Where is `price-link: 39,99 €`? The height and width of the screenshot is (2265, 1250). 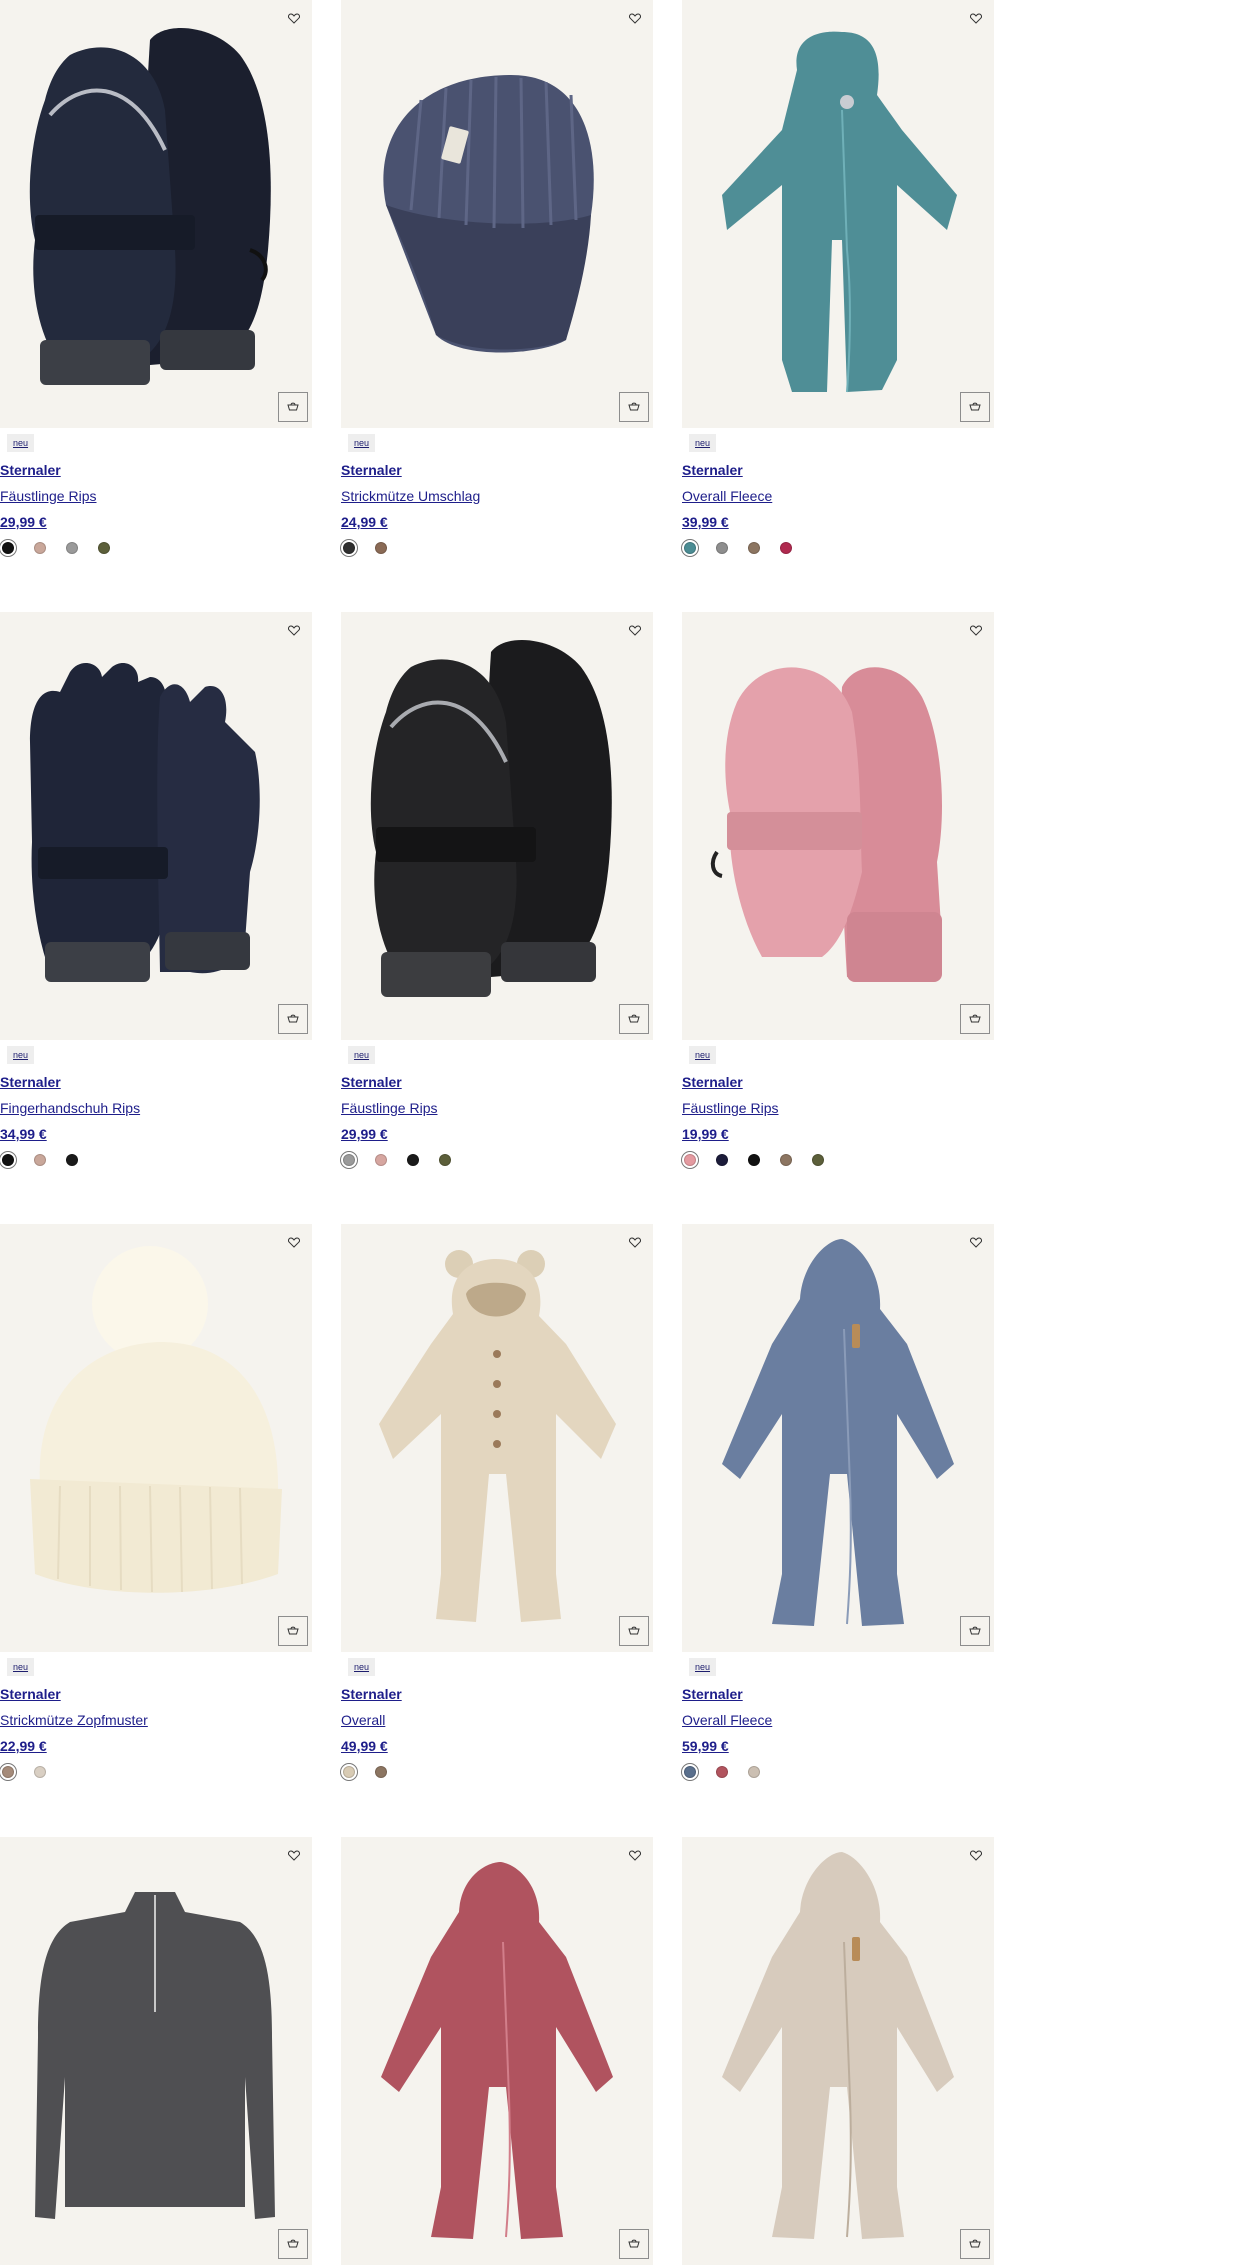 price-link: 39,99 € is located at coordinates (705, 522).